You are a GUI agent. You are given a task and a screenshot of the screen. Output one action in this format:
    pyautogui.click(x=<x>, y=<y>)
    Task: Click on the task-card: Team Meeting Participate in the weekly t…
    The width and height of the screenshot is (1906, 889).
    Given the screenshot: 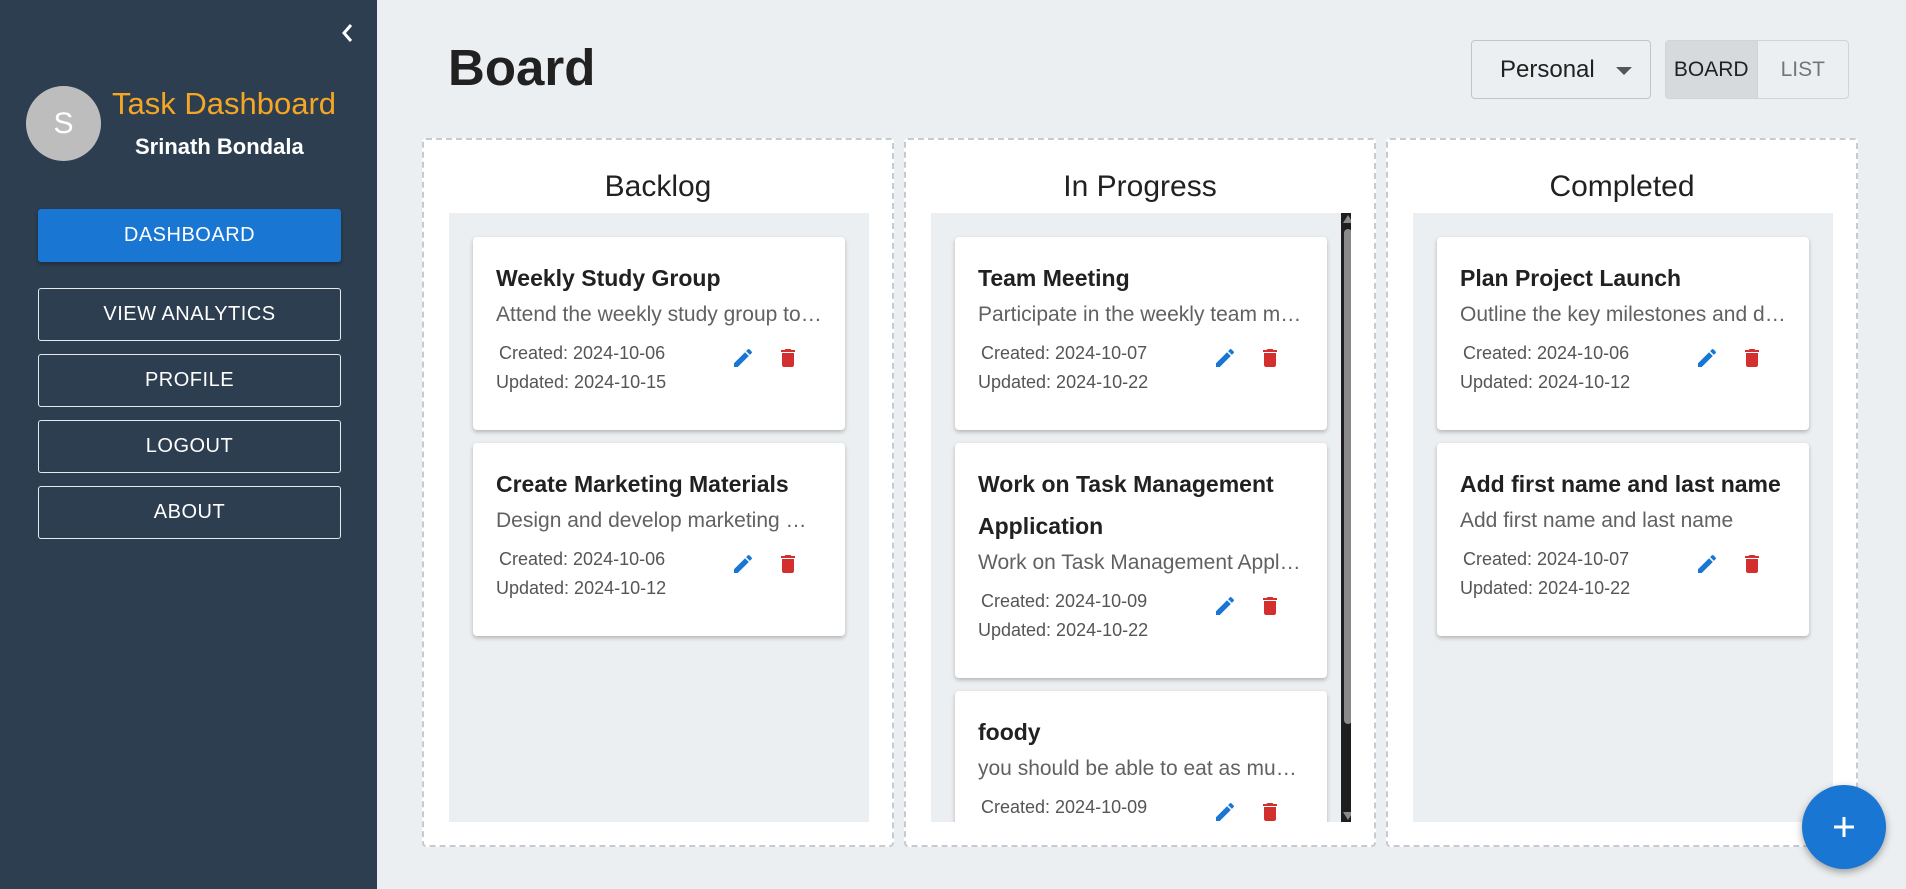 What is the action you would take?
    pyautogui.click(x=1141, y=333)
    